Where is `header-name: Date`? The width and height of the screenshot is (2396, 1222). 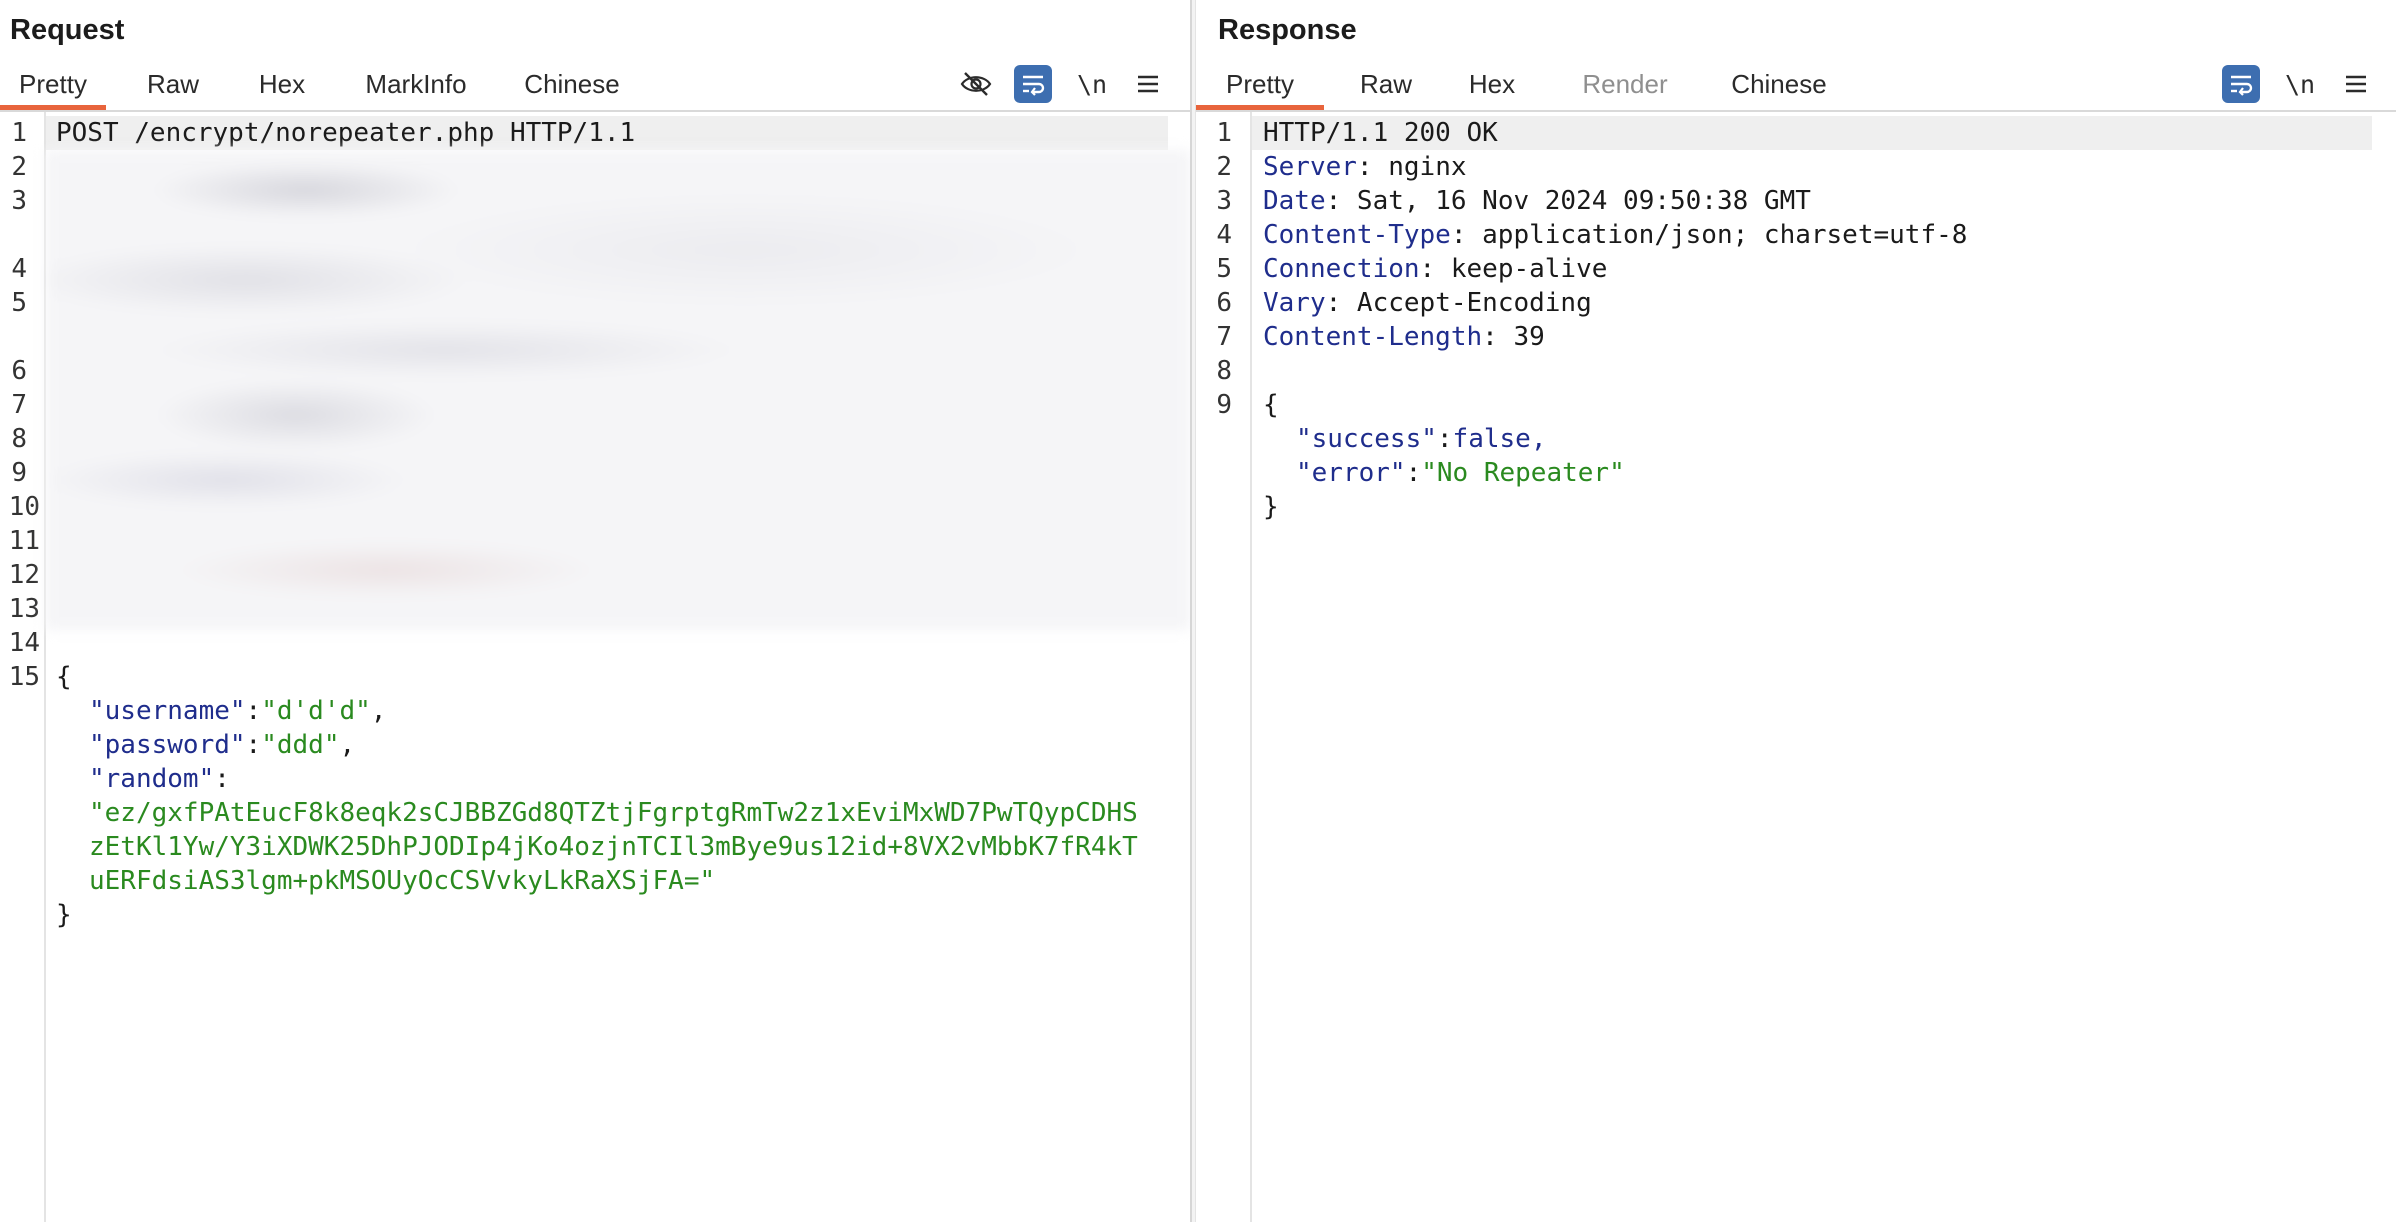 header-name: Date is located at coordinates (1294, 201).